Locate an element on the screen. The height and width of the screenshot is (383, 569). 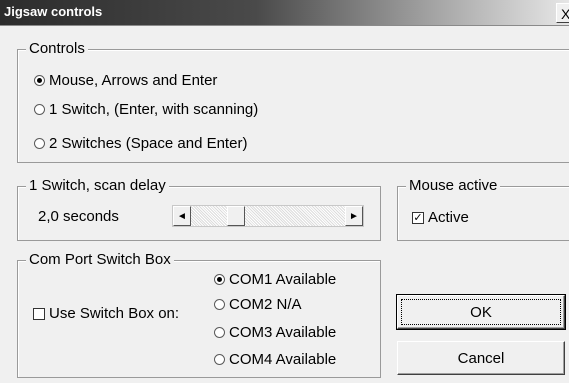
mouse-active-group-legend: Mouse active is located at coordinates (453, 185).